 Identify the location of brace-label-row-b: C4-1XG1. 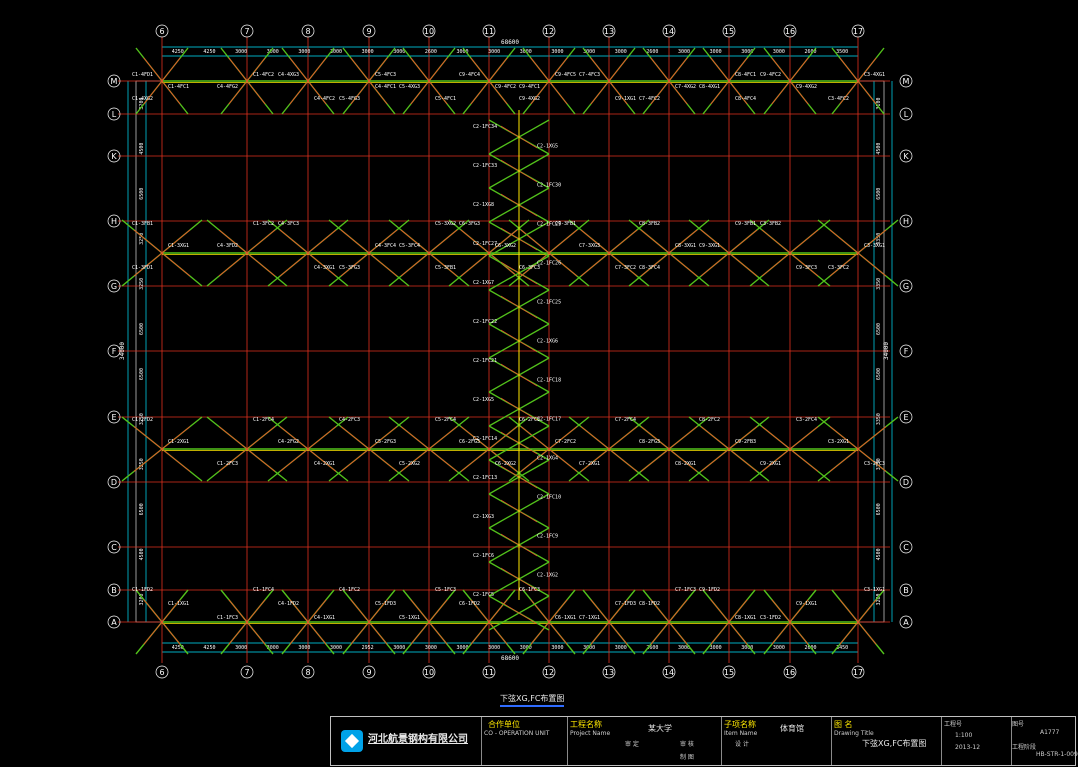
(324, 618).